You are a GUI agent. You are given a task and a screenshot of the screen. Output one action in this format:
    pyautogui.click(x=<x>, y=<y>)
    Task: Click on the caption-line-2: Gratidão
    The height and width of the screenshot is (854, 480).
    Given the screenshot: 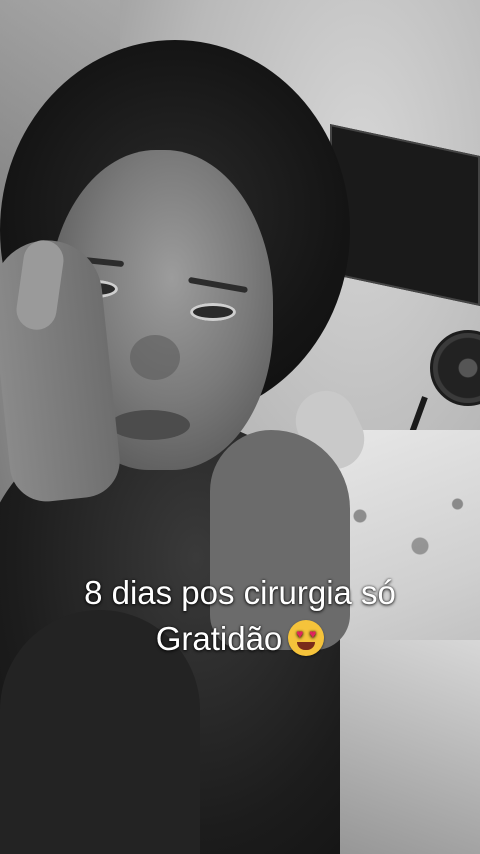 What is the action you would take?
    pyautogui.click(x=219, y=638)
    